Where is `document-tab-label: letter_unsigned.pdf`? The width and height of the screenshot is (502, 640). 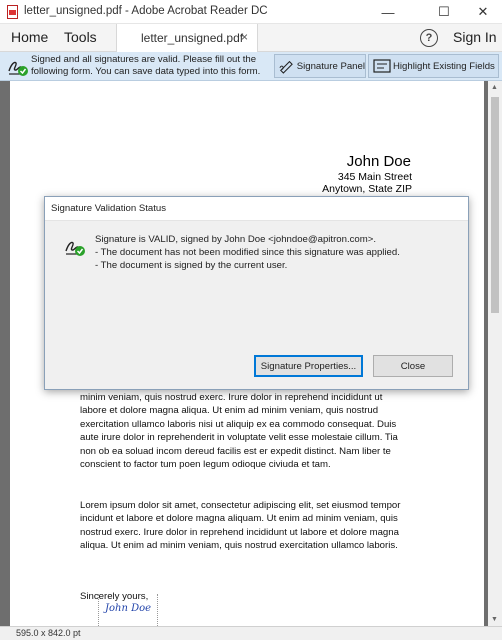 document-tab-label: letter_unsigned.pdf is located at coordinates (192, 38).